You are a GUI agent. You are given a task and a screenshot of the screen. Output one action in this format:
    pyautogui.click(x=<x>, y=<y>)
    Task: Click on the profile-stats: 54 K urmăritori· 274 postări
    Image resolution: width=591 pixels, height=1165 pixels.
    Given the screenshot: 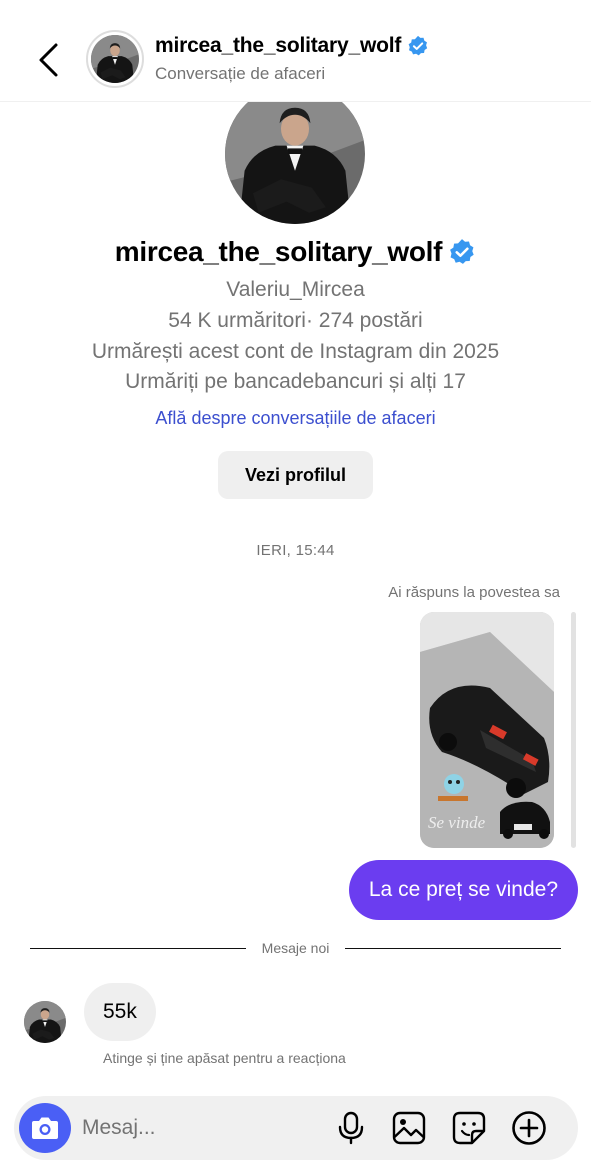 What is the action you would take?
    pyautogui.click(x=295, y=320)
    